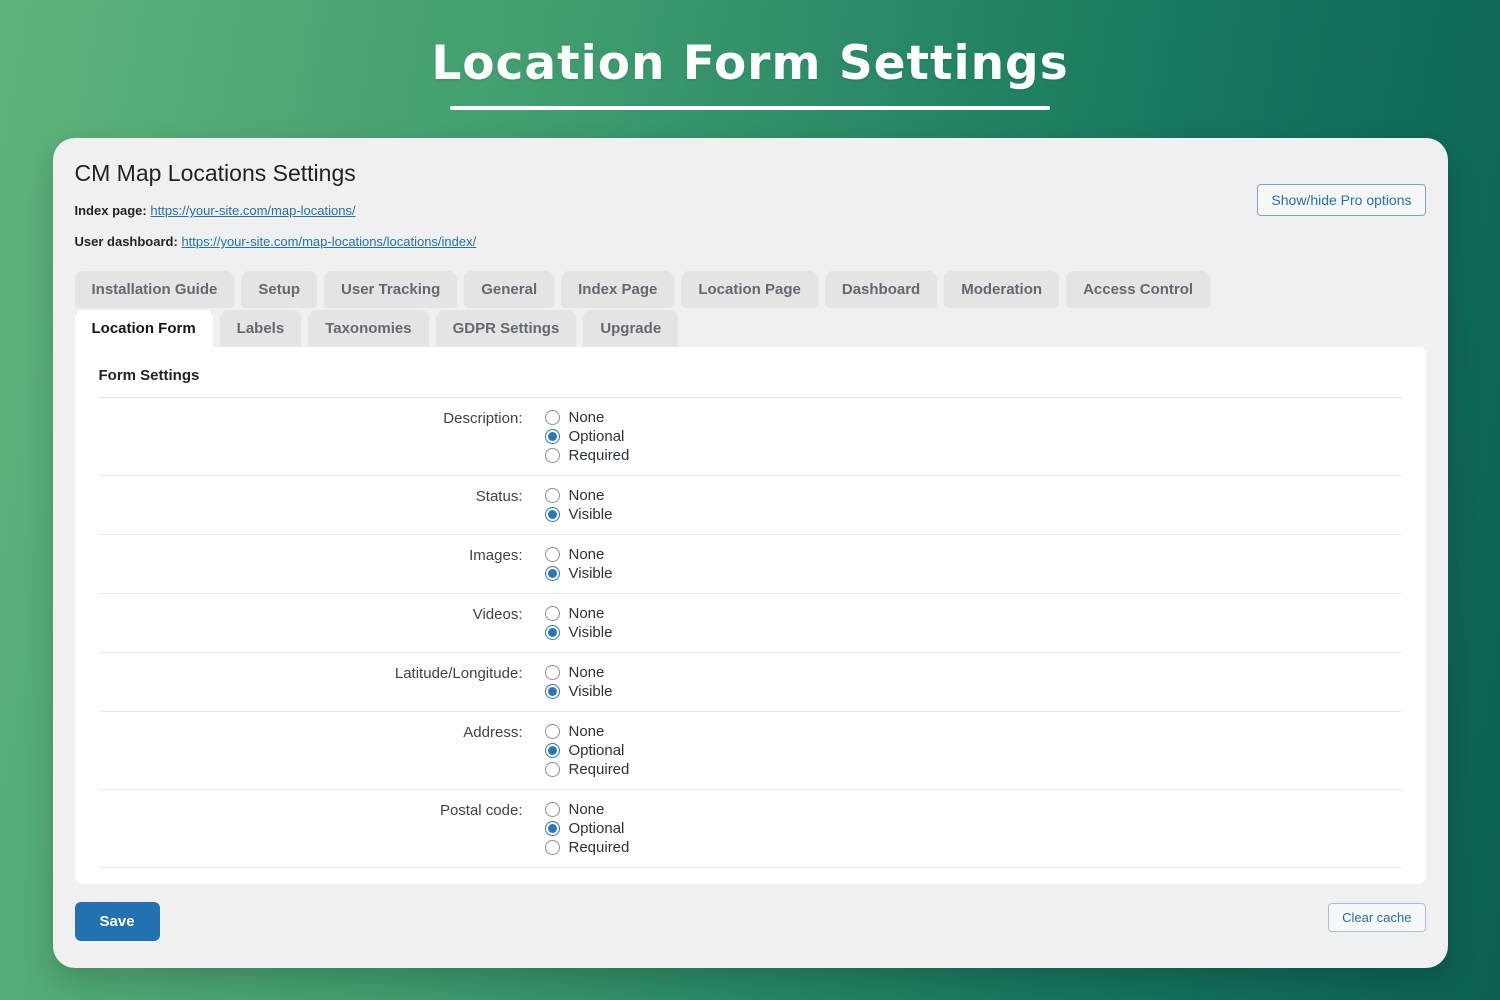  I want to click on radio-images-visible: Visible, so click(578, 573).